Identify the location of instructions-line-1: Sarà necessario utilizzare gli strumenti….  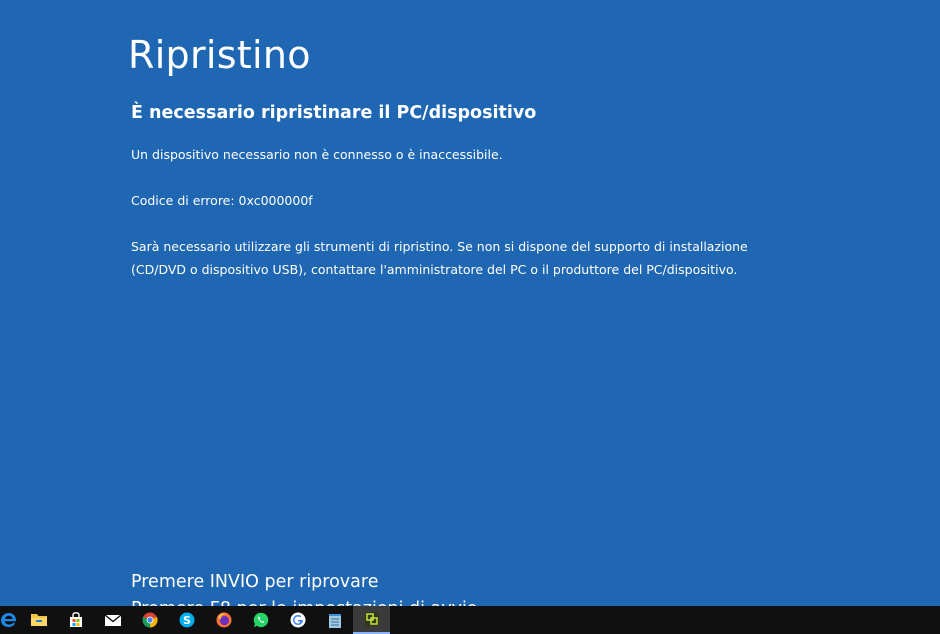
(439, 246).